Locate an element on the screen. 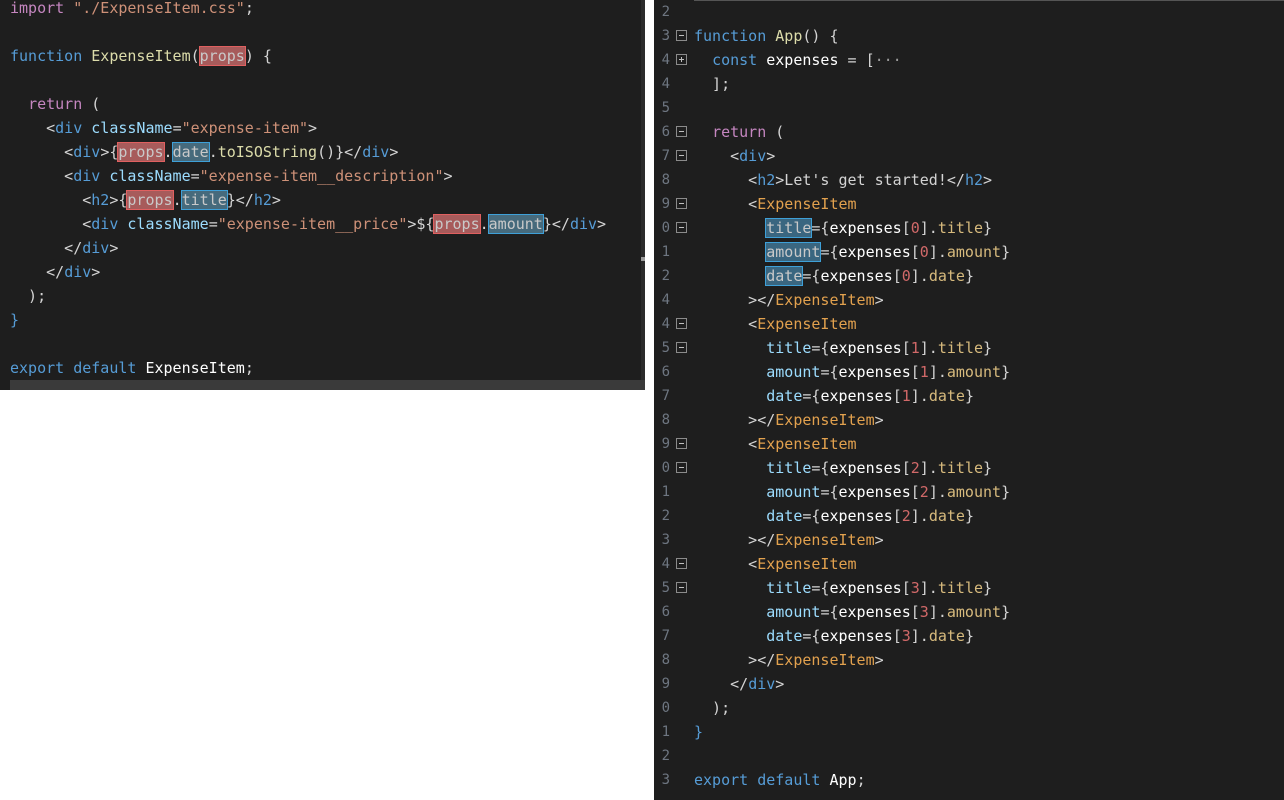 The image size is (1284, 800). code-token: ]; is located at coordinates (712, 84).